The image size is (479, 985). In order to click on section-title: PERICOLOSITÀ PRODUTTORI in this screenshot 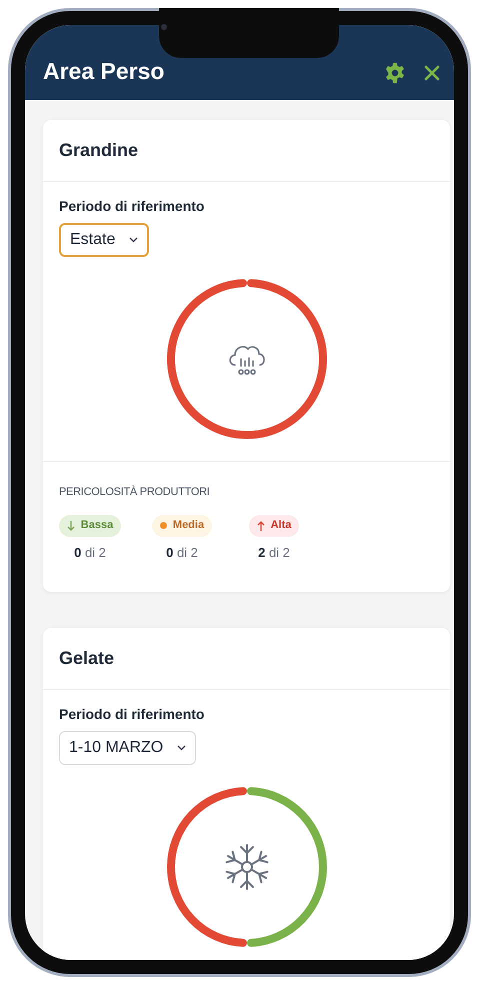, I will do `click(135, 492)`.